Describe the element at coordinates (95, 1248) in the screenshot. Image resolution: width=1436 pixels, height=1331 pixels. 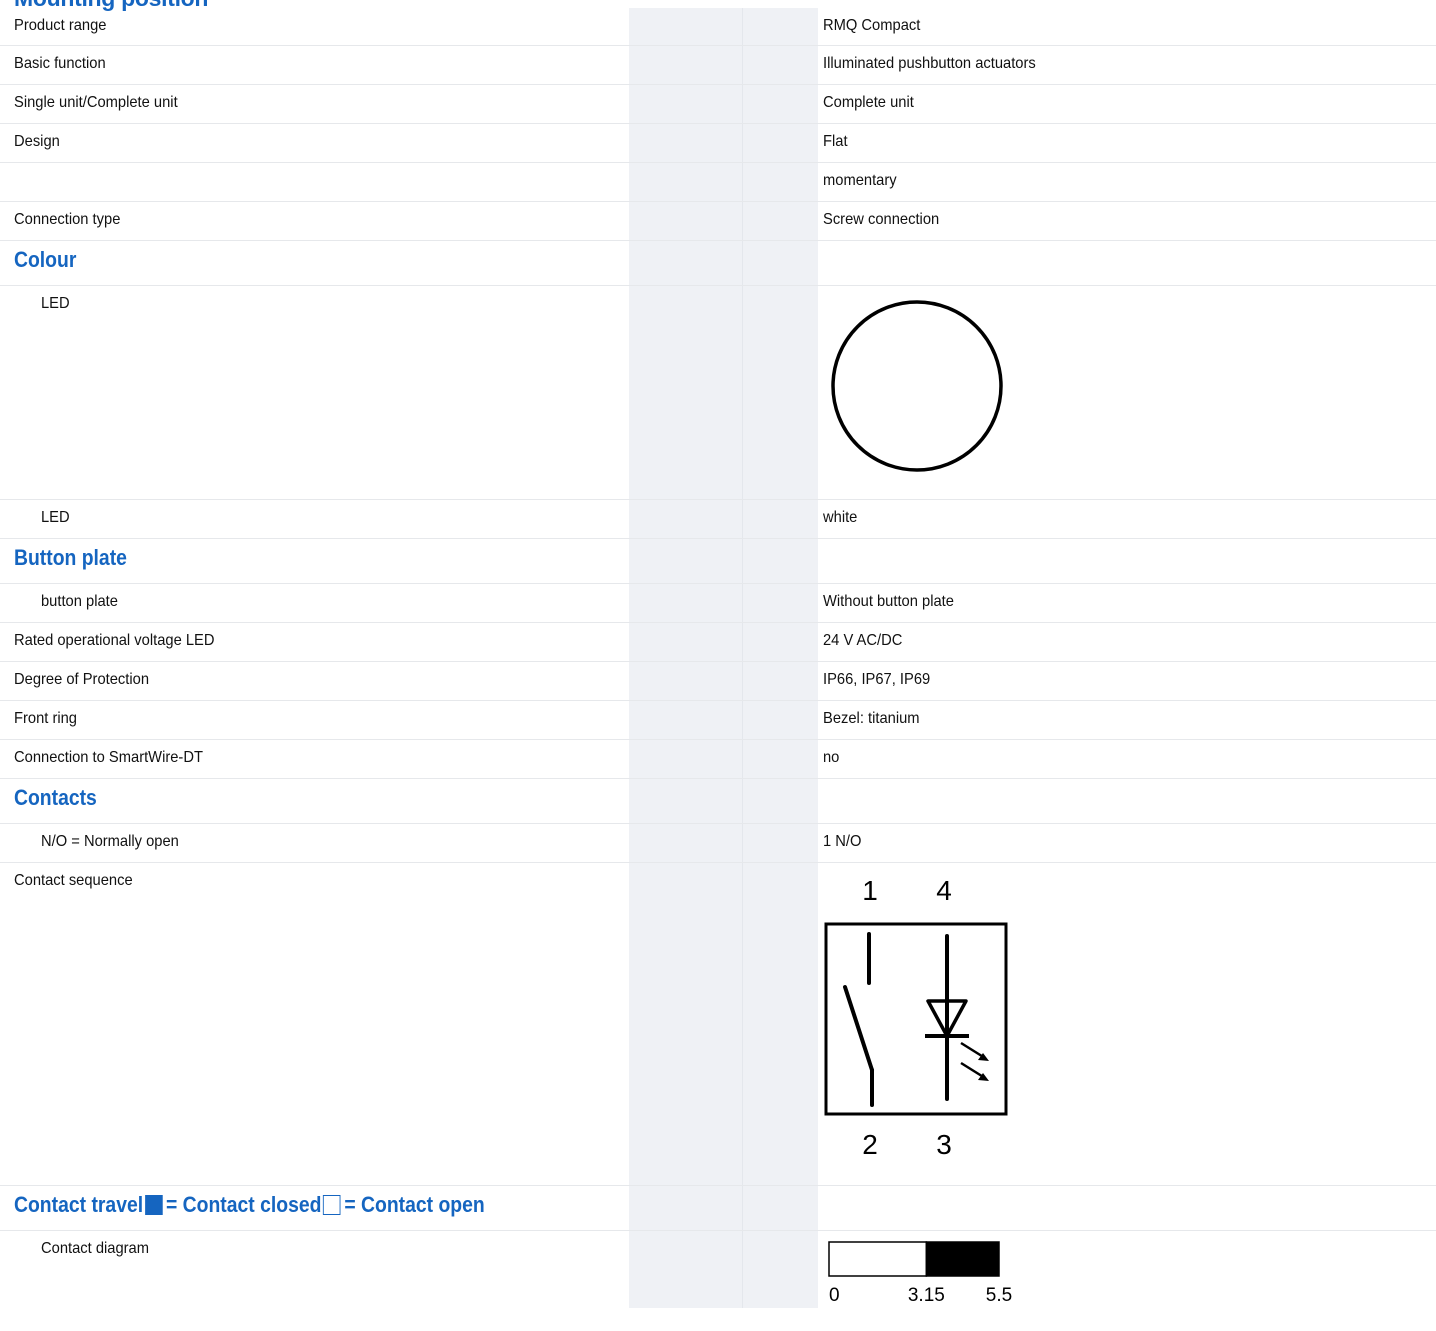
I see `row-label: Contact diagram` at that location.